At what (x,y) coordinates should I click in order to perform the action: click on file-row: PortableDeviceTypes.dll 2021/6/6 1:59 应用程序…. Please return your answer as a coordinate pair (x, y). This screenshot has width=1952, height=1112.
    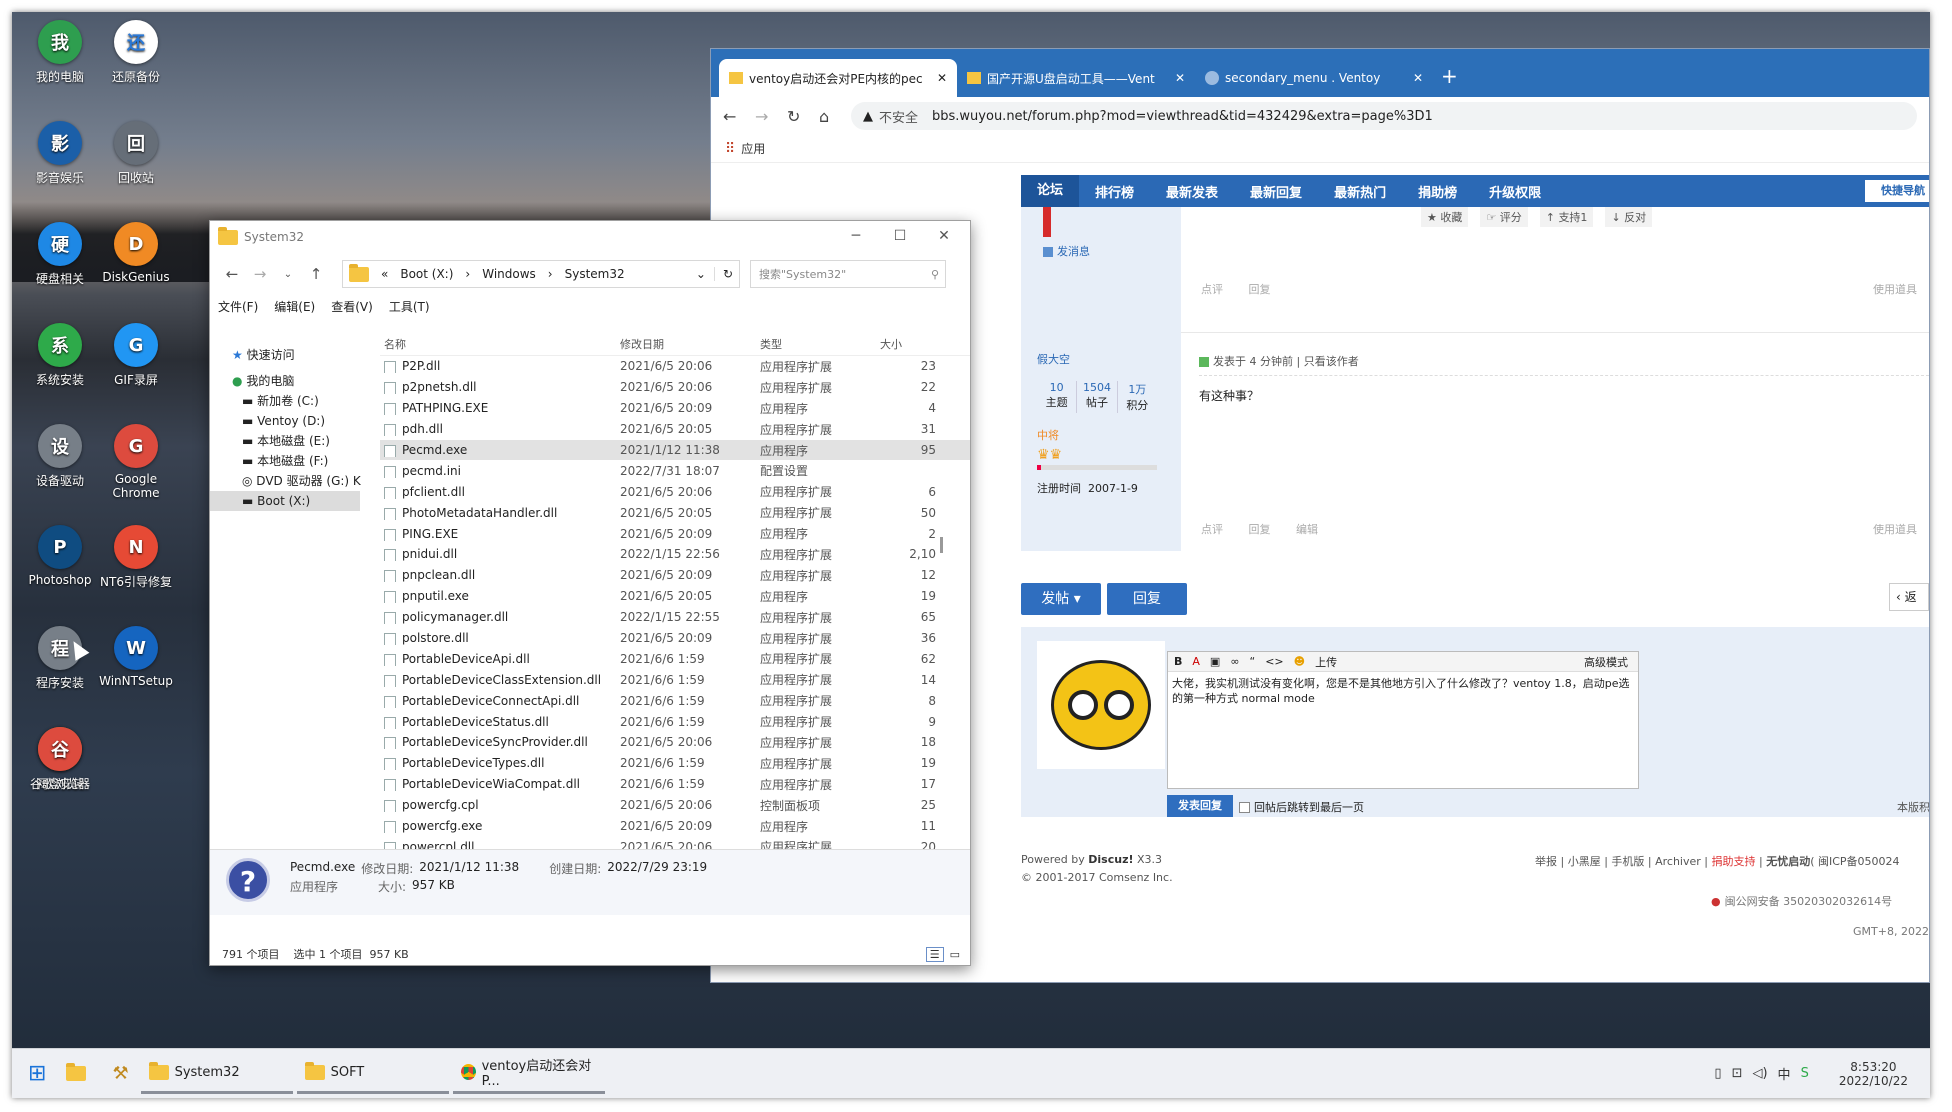
    Looking at the image, I should click on (675, 763).